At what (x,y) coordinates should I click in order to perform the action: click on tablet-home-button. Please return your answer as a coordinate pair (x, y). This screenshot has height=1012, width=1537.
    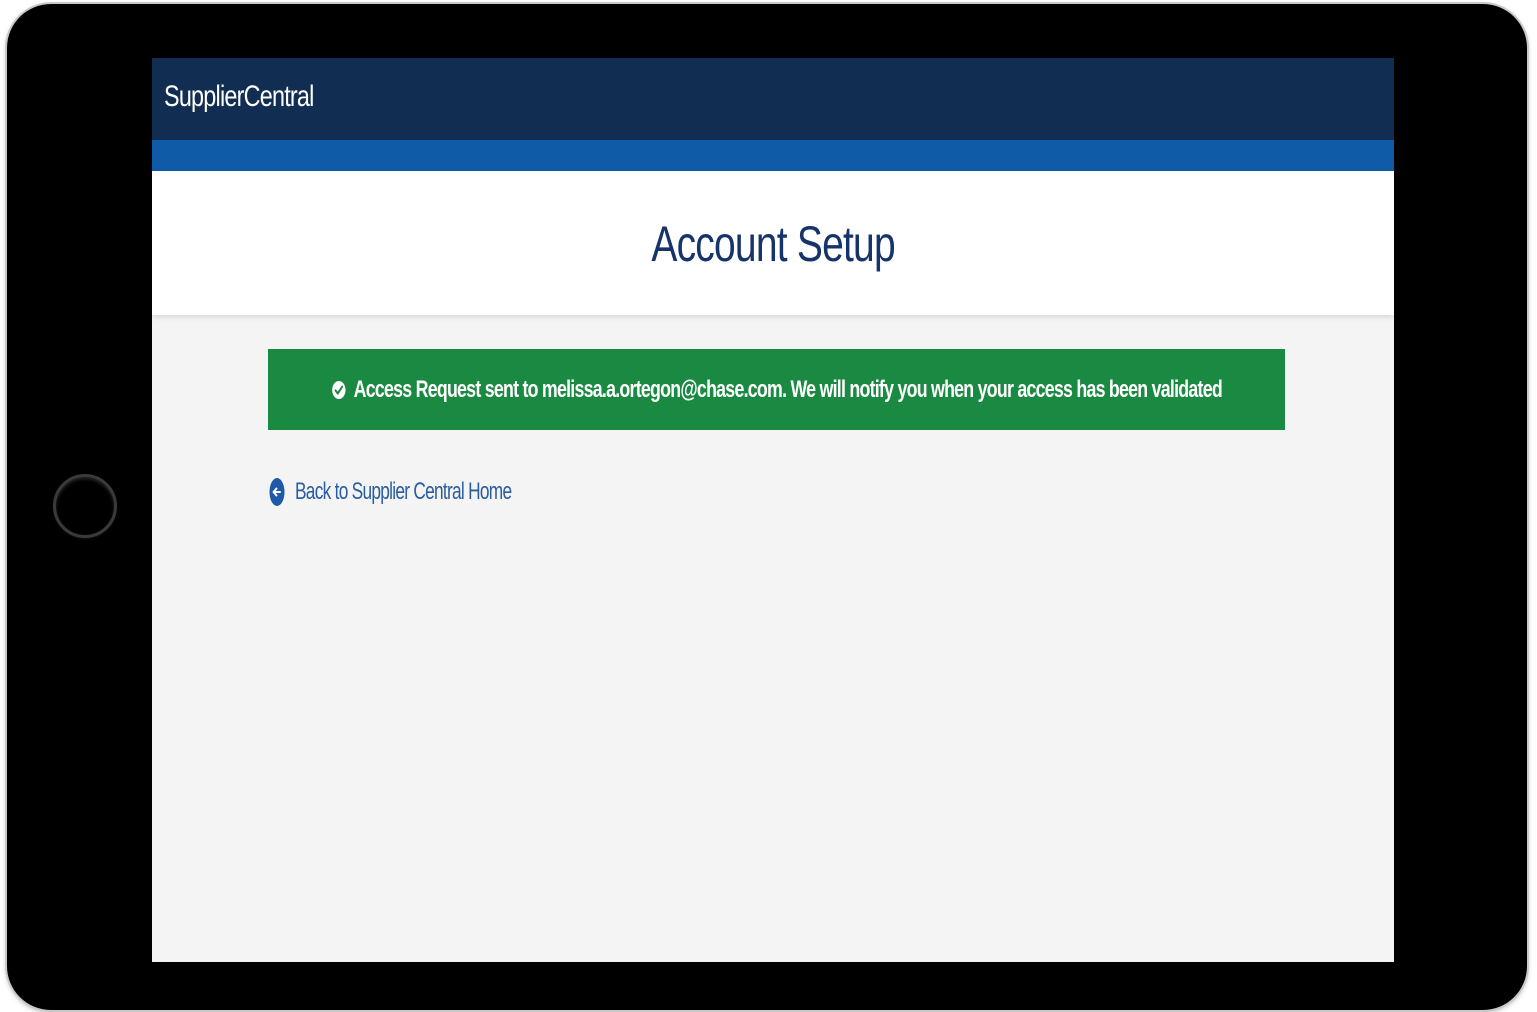
    Looking at the image, I should click on (85, 506).